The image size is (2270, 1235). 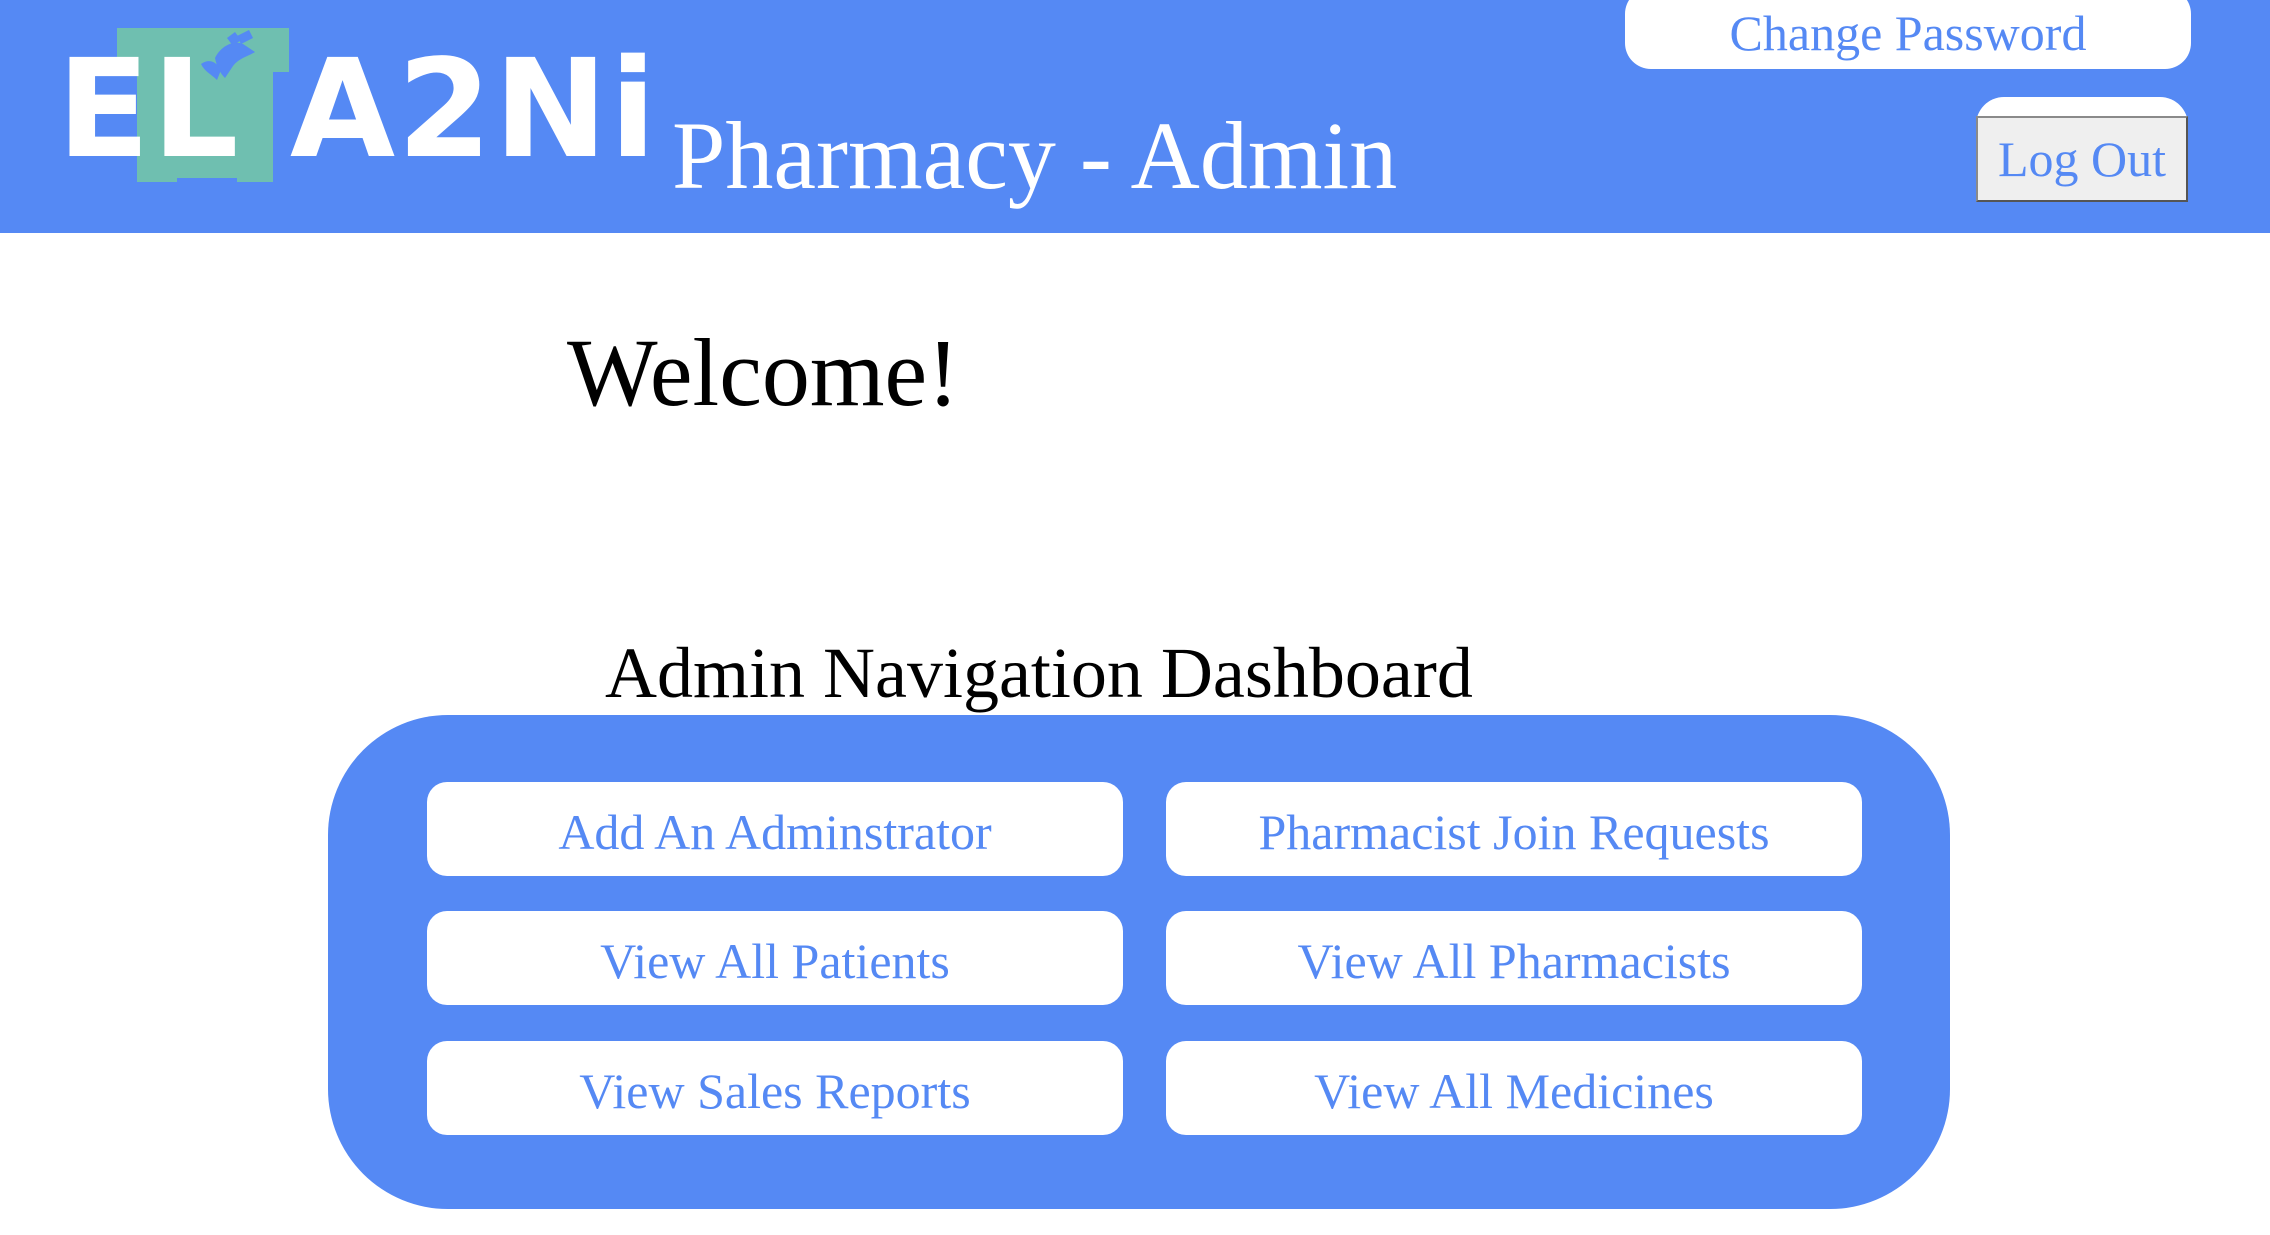 What do you see at coordinates (358, 110) in the screenshot?
I see `logo-text: EL A2Ni` at bounding box center [358, 110].